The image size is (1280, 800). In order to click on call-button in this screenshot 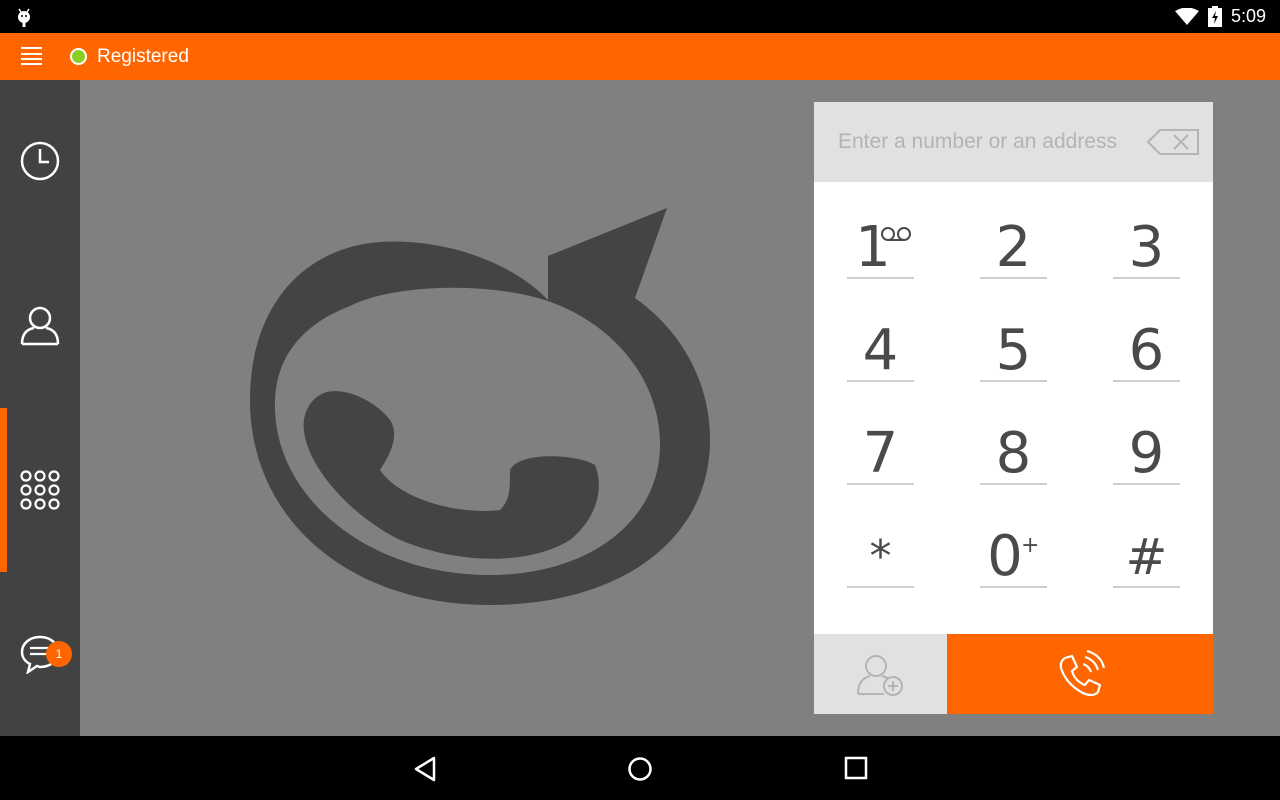, I will do `click(1080, 674)`.